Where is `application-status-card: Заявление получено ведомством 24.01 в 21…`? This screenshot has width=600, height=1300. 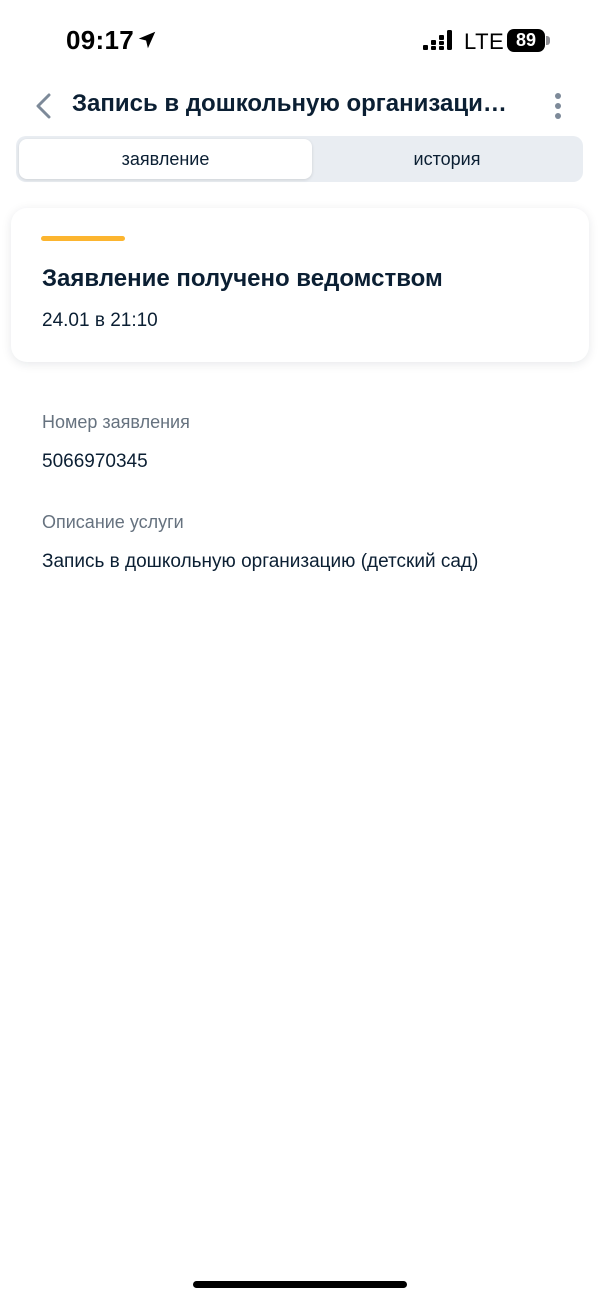 application-status-card: Заявление получено ведомством 24.01 в 21… is located at coordinates (300, 285).